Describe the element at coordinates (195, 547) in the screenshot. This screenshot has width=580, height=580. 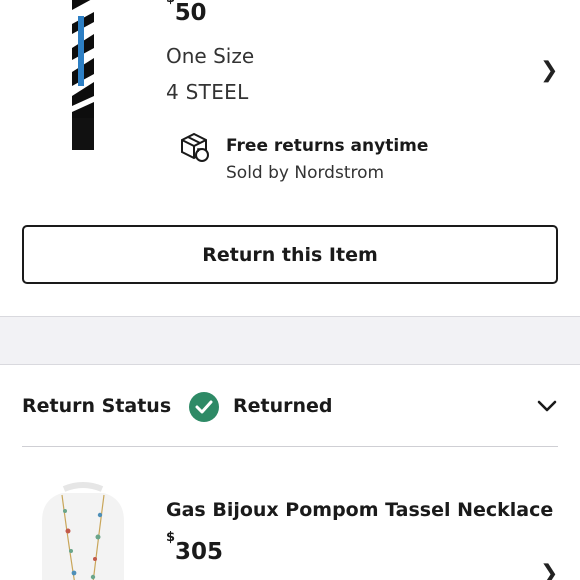
I see `item-price: $305` at that location.